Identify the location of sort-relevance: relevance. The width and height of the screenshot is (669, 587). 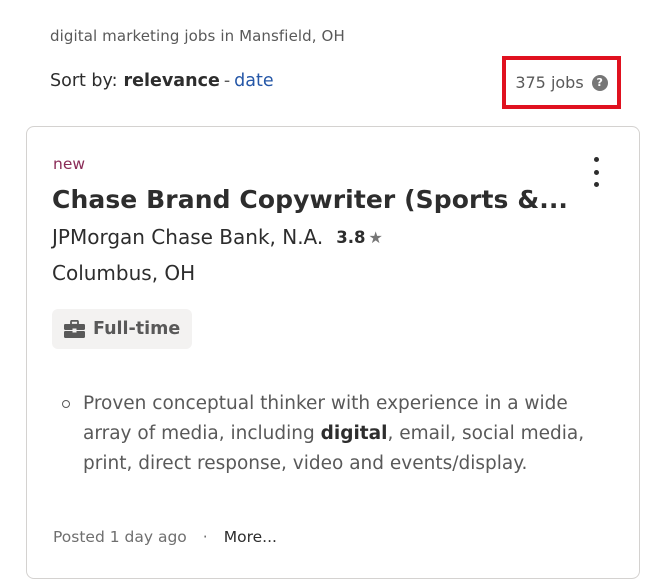
(171, 81).